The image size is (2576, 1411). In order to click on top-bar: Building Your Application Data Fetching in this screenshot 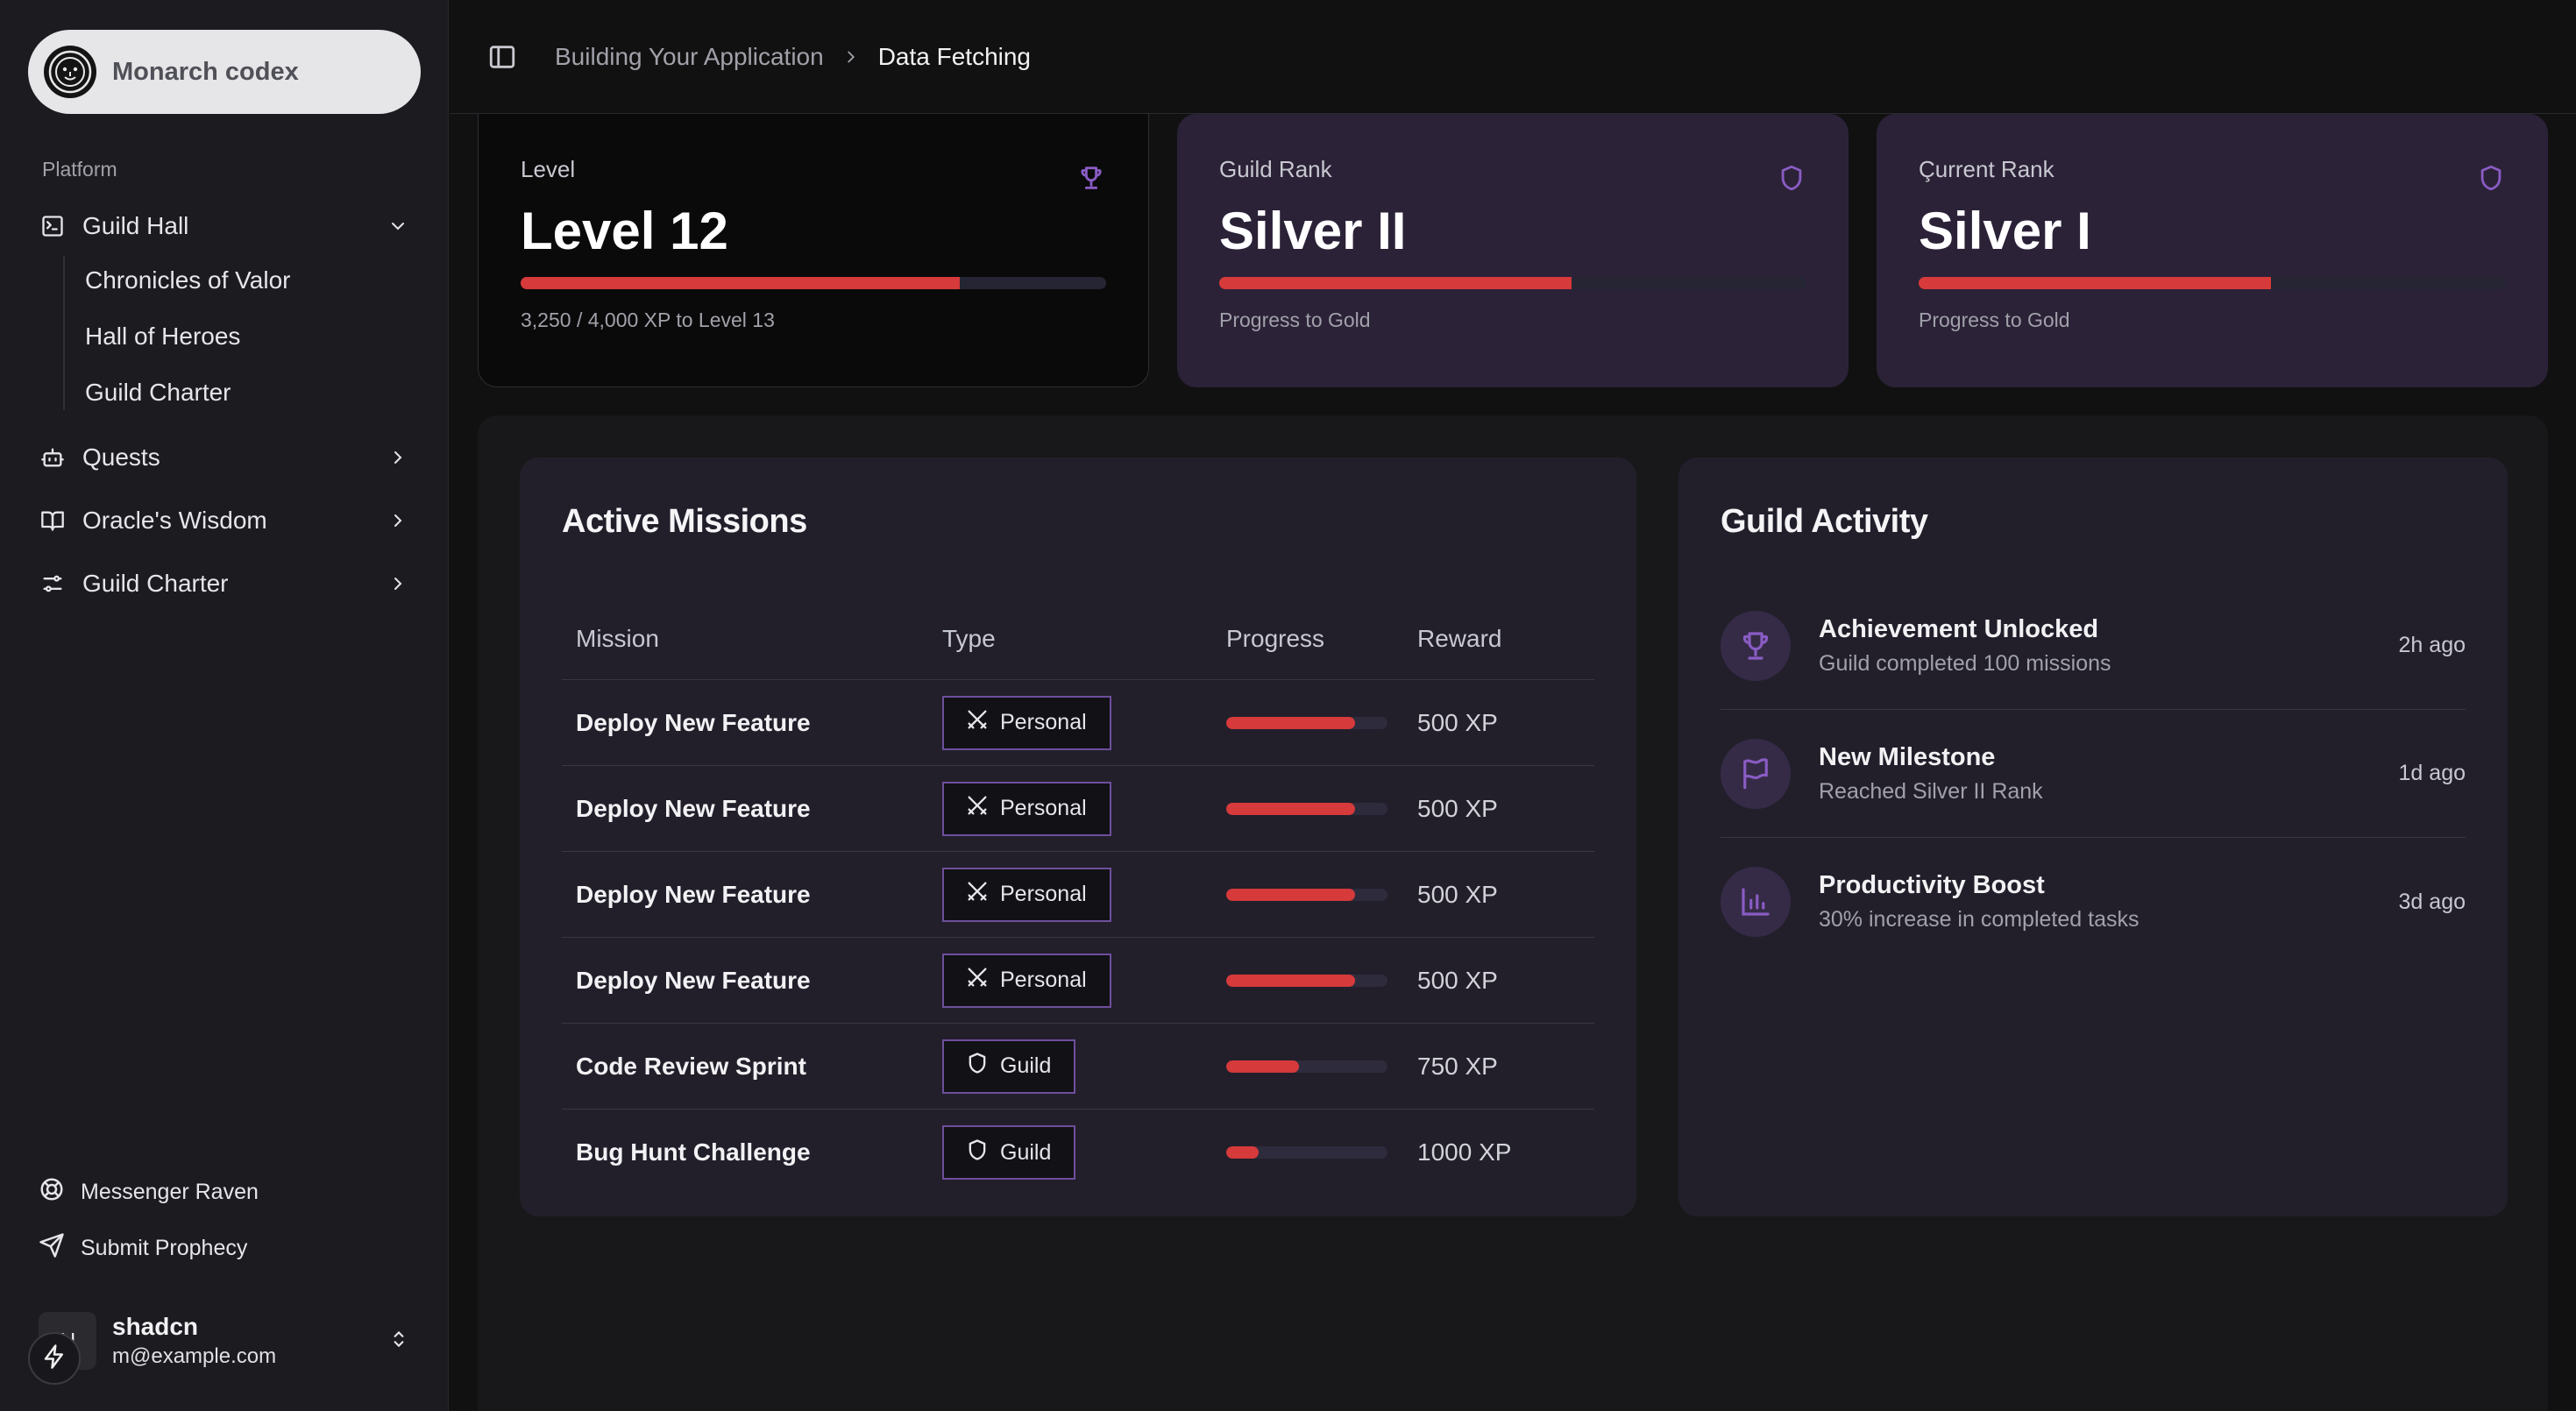, I will do `click(1513, 57)`.